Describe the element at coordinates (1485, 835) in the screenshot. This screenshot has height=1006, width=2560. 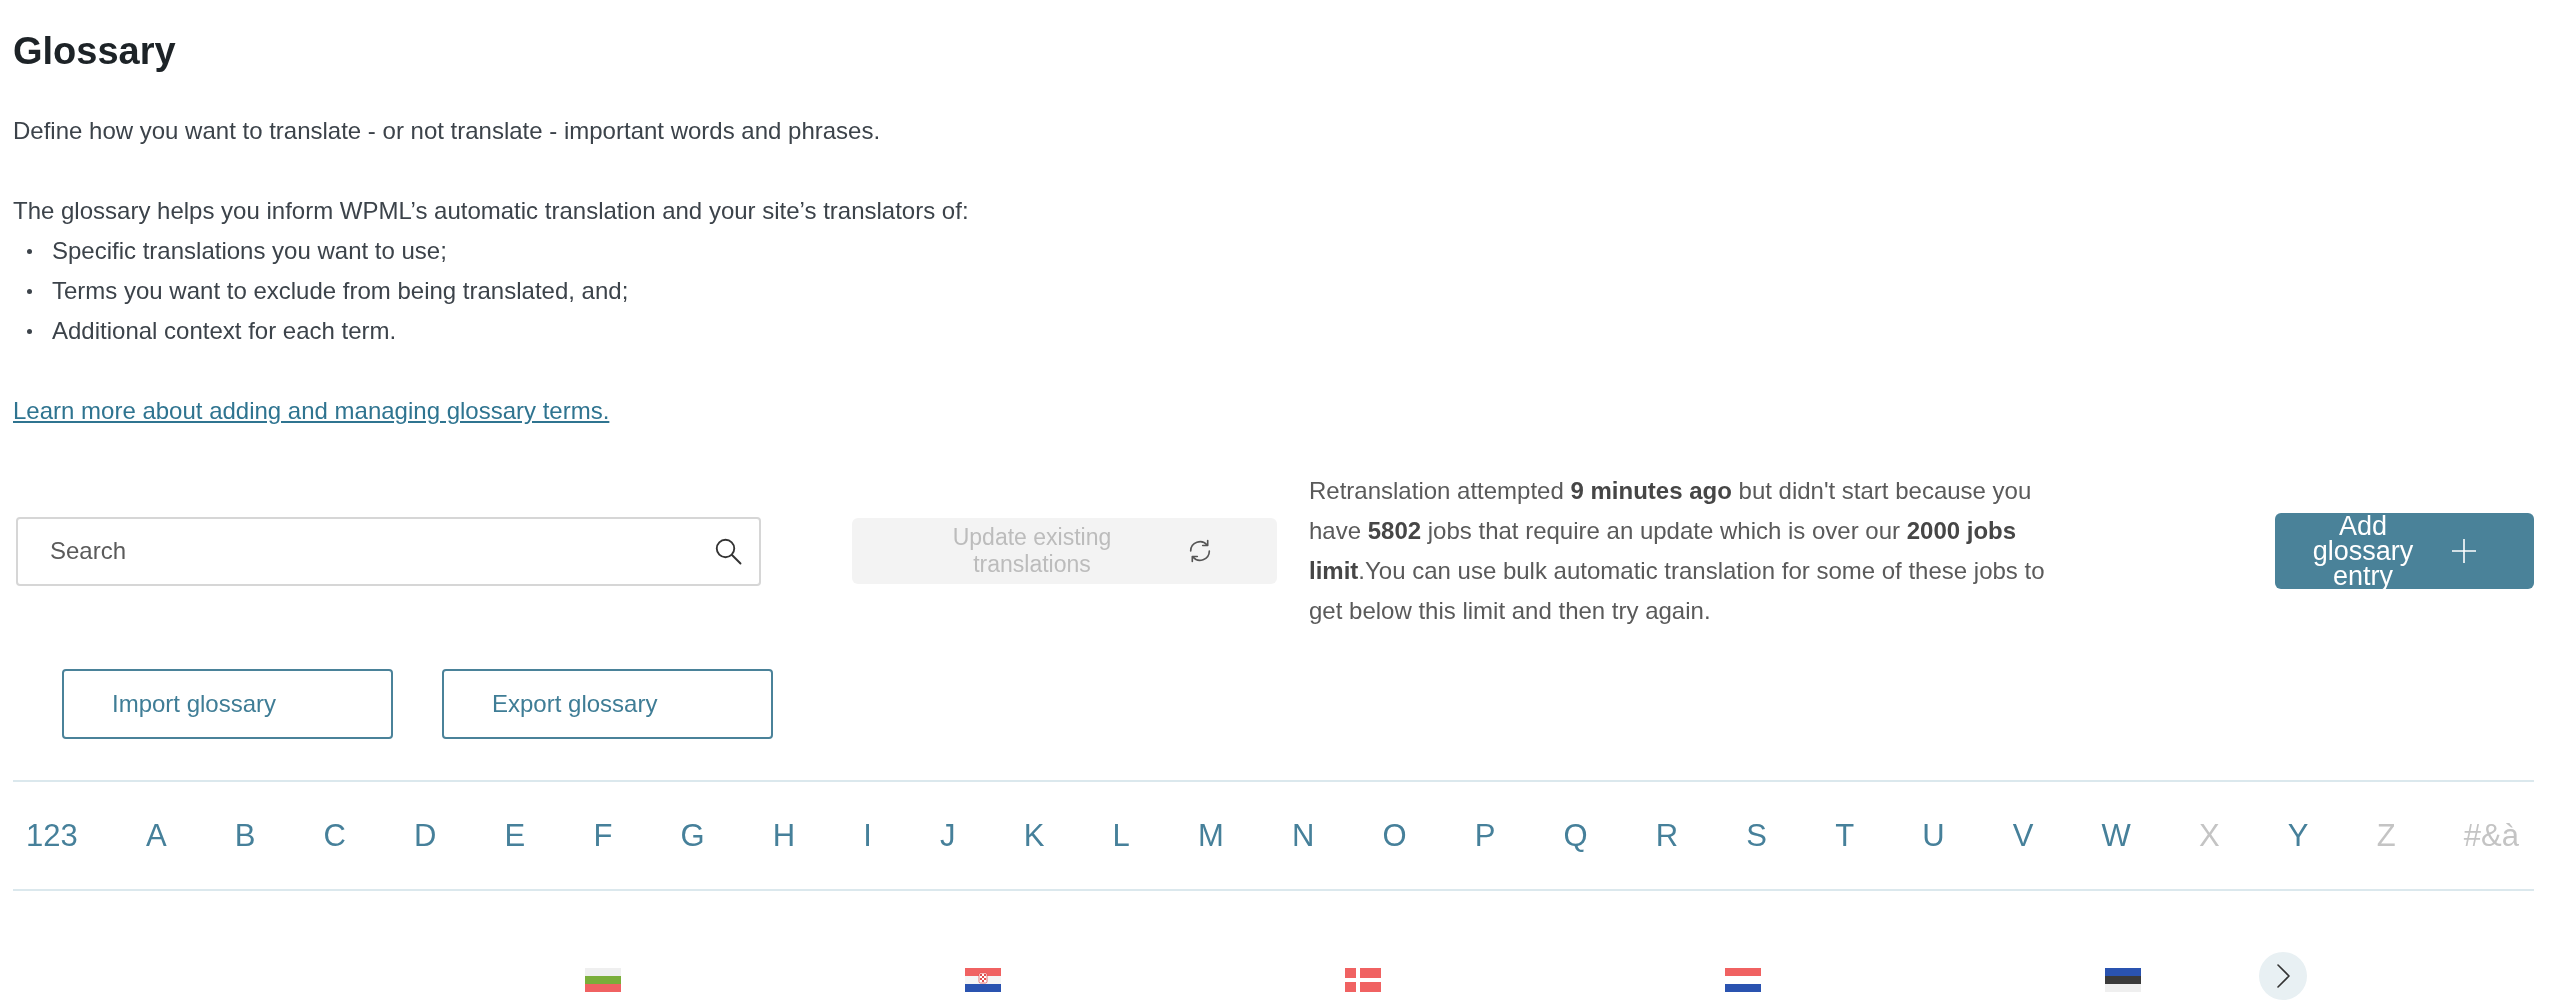
I see `letter-filter: P` at that location.